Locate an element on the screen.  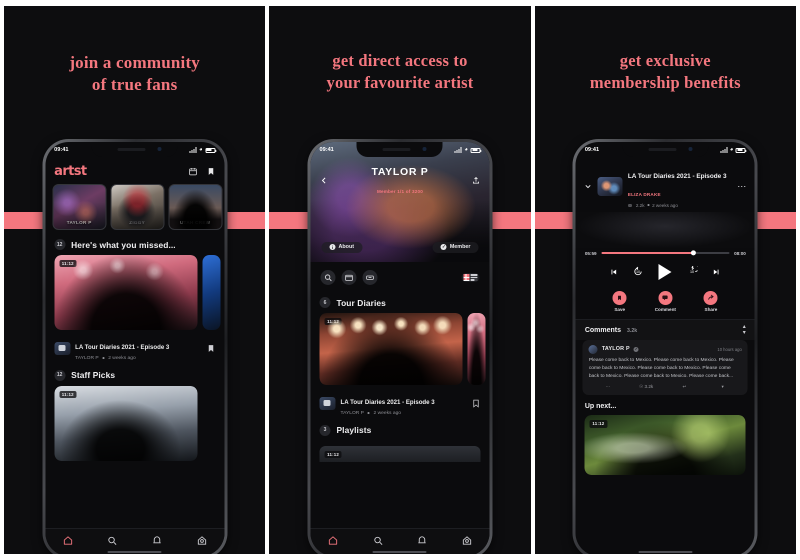
section-title: Tour Diaries is located at coordinates (361, 302).